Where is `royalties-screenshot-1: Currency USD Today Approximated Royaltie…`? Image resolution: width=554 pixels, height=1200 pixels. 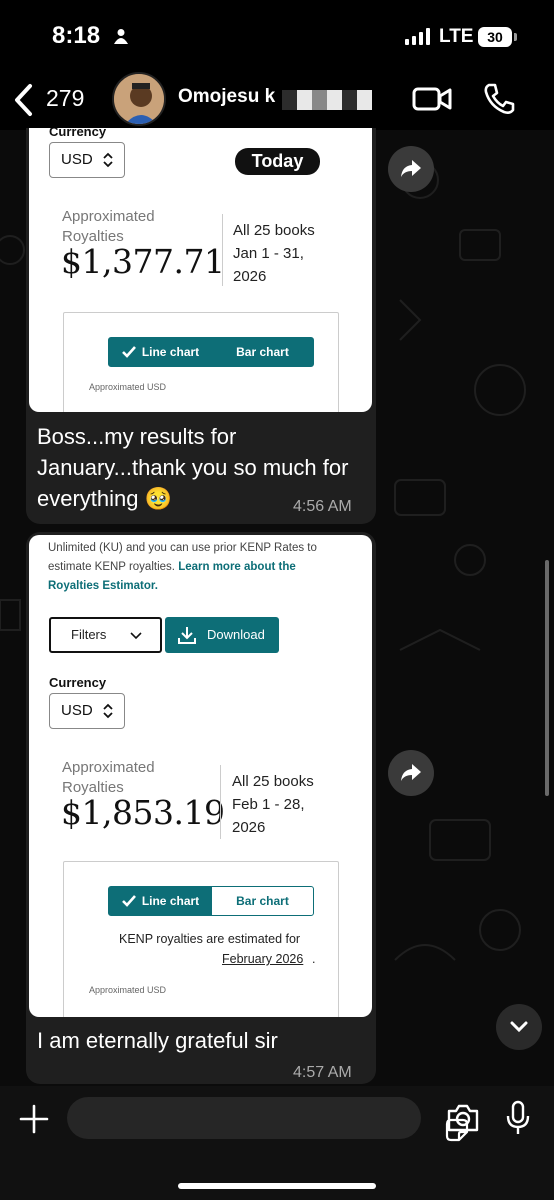
royalties-screenshot-1: Currency USD Today Approximated Royaltie… is located at coordinates (200, 270).